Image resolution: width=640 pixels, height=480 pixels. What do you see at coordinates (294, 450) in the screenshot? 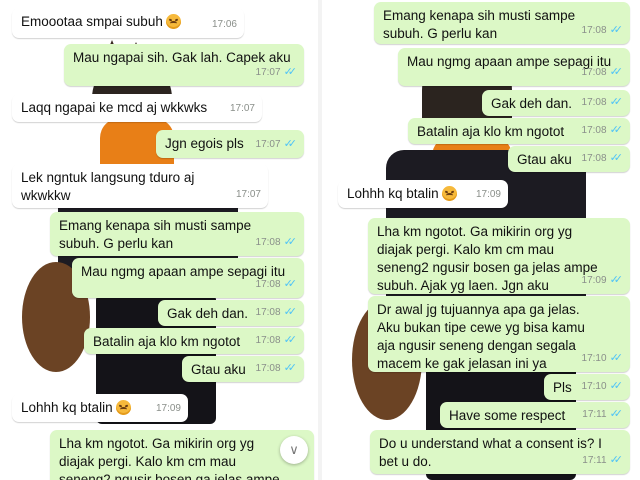
I see `scroll-to-bottom-button: ∨` at bounding box center [294, 450].